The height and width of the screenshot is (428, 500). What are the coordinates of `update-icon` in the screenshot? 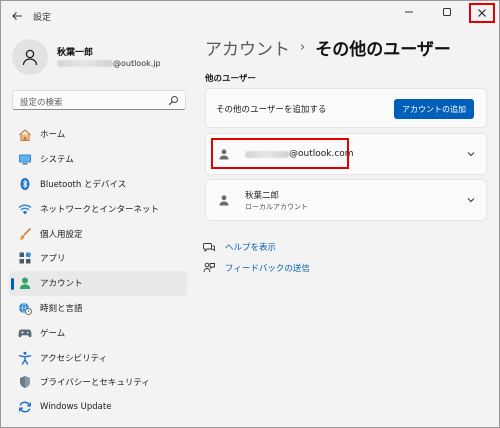 It's located at (24, 407).